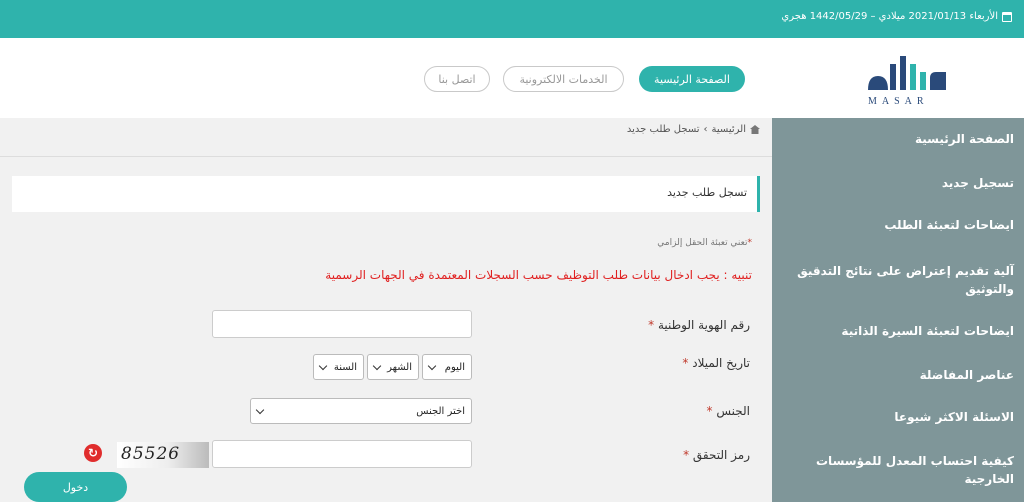 Image resolution: width=1024 pixels, height=502 pixels. What do you see at coordinates (721, 455) in the screenshot?
I see `captcha-label-text: رمز التحقق` at bounding box center [721, 455].